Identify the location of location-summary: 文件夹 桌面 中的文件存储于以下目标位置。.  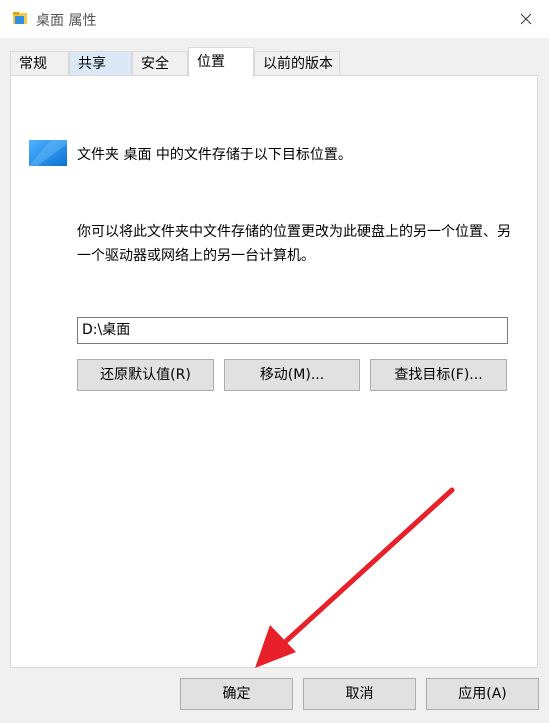
(214, 155).